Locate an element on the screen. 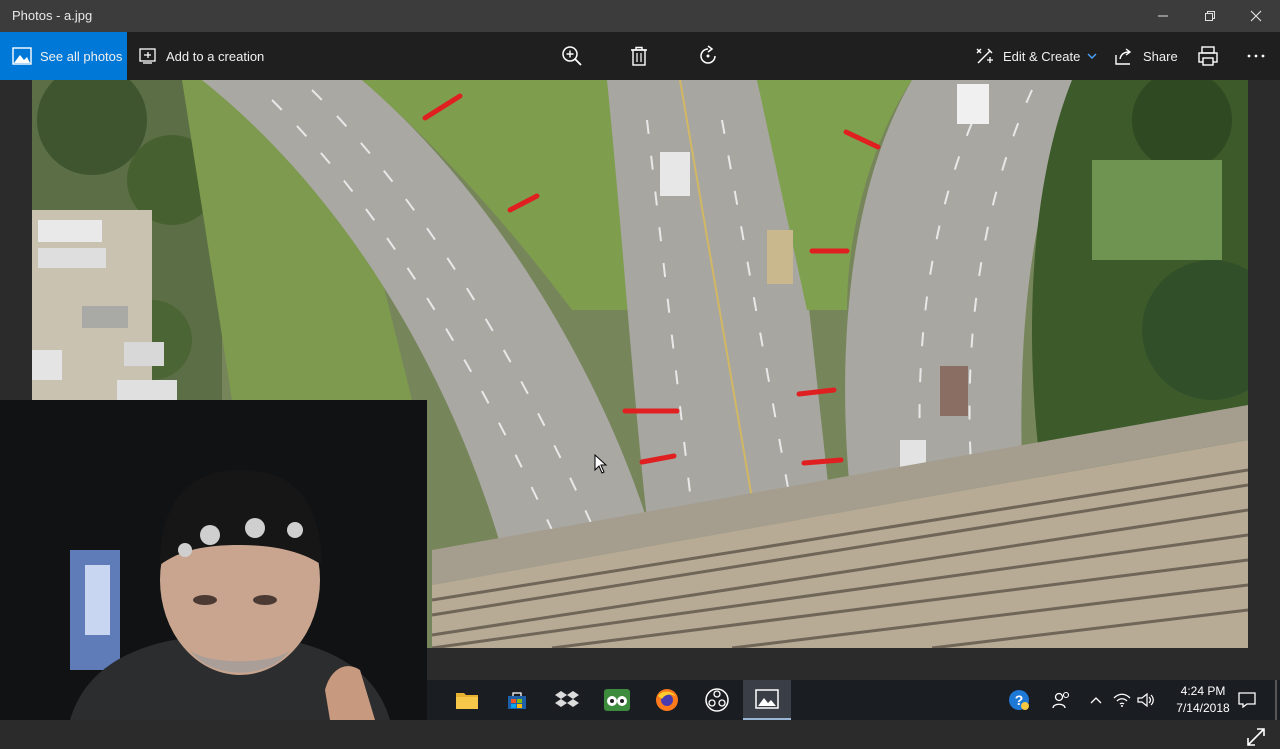  taskbar: ? 4:24 PM 7/14/2018 is located at coordinates (853, 700).